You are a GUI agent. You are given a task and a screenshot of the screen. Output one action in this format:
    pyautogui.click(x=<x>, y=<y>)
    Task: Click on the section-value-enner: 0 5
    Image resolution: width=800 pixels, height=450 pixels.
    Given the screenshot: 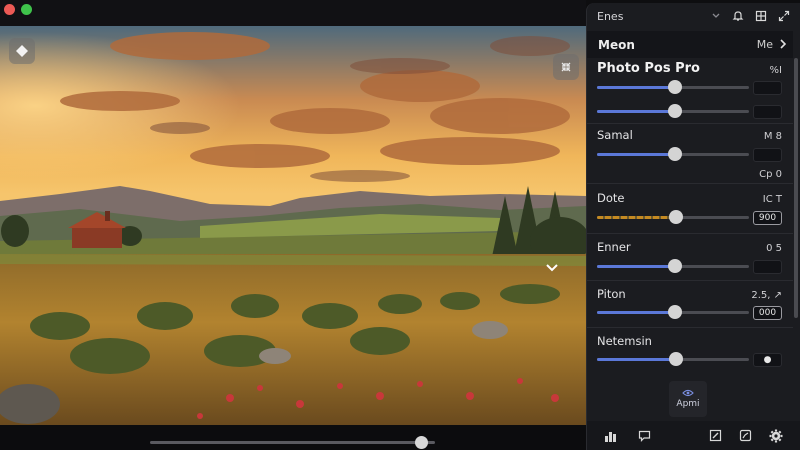 What is the action you would take?
    pyautogui.click(x=774, y=248)
    